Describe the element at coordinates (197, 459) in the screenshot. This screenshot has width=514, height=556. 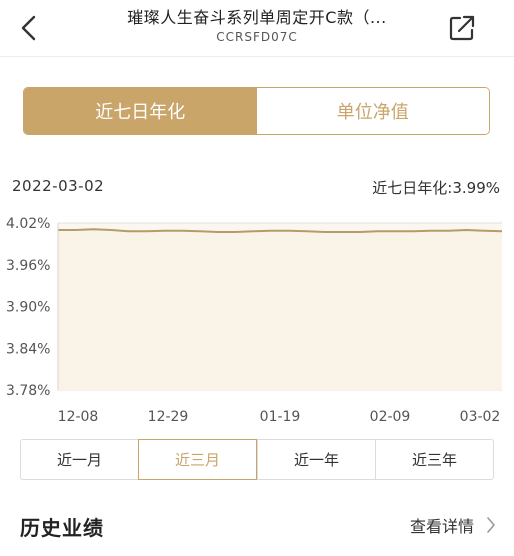
I see `range-3m: 近三月` at that location.